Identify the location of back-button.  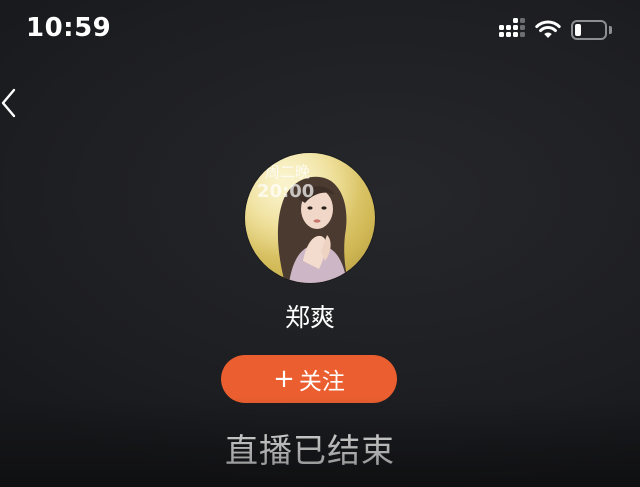
(15, 104).